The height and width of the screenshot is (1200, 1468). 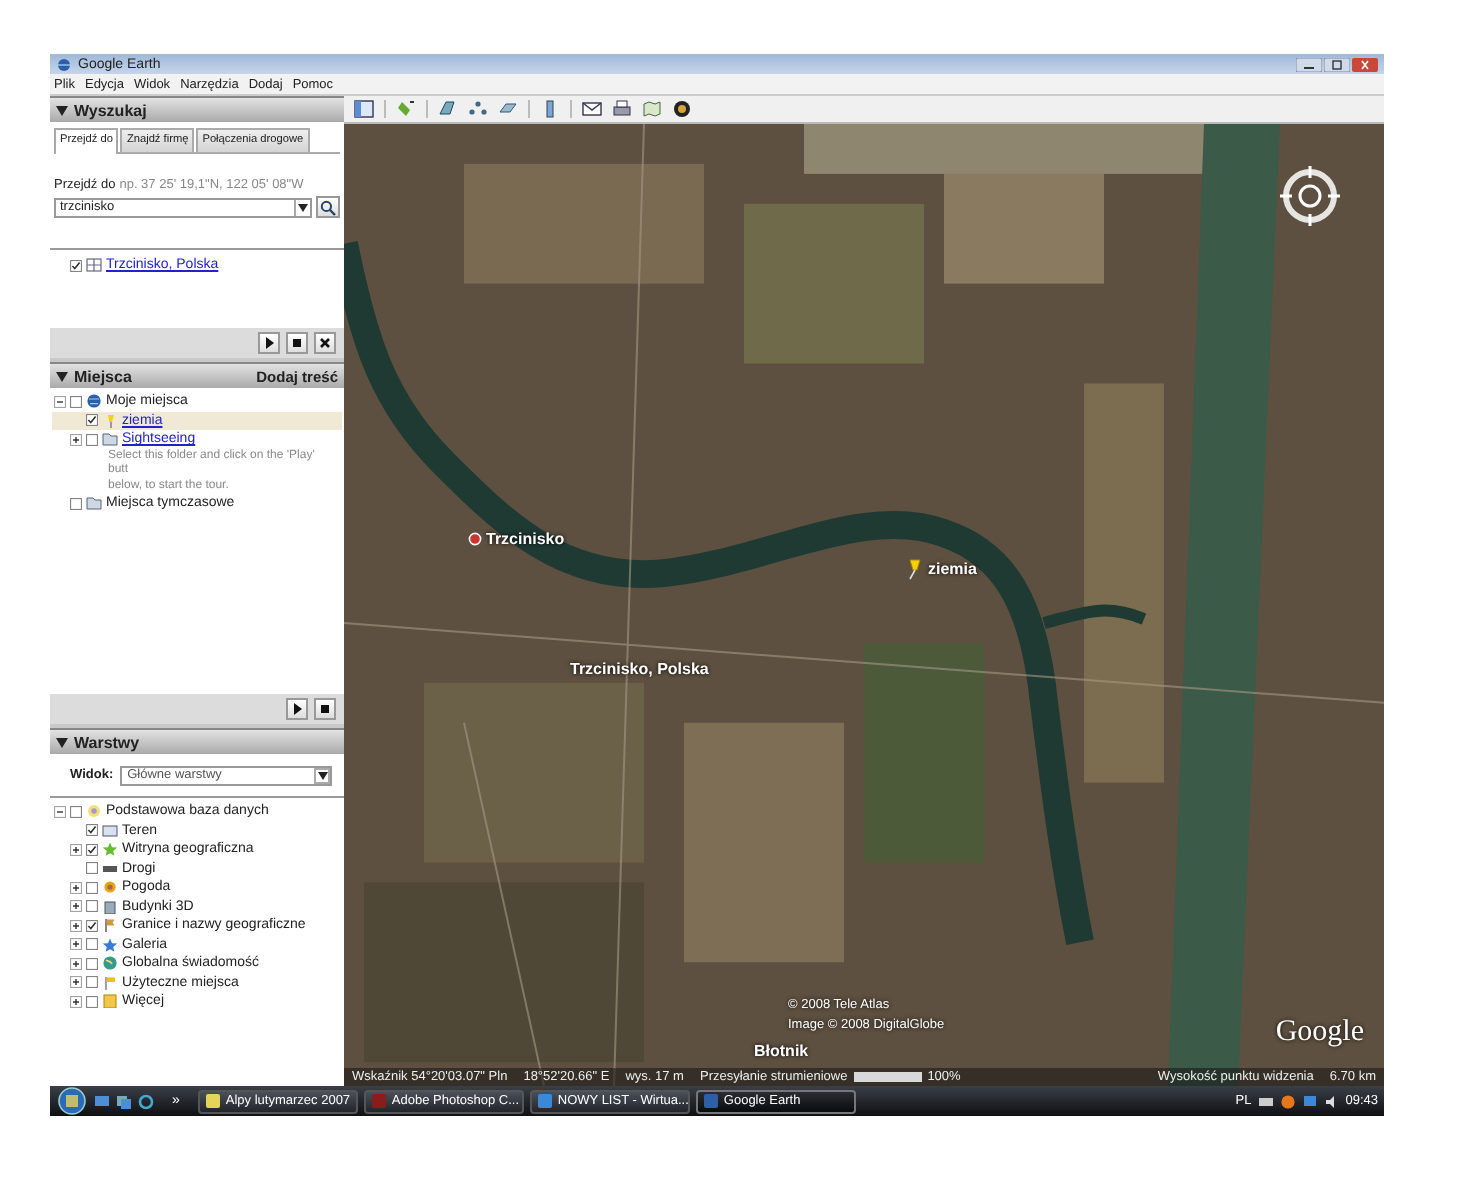 I want to click on map-label: Trzcinisko, Polska, so click(x=639, y=669).